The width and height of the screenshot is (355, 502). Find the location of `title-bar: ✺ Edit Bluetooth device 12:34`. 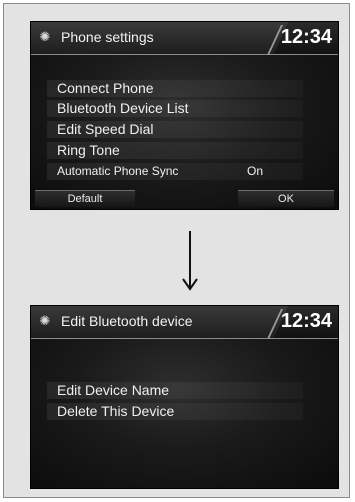

title-bar: ✺ Edit Bluetooth device 12:34 is located at coordinates (184, 322).